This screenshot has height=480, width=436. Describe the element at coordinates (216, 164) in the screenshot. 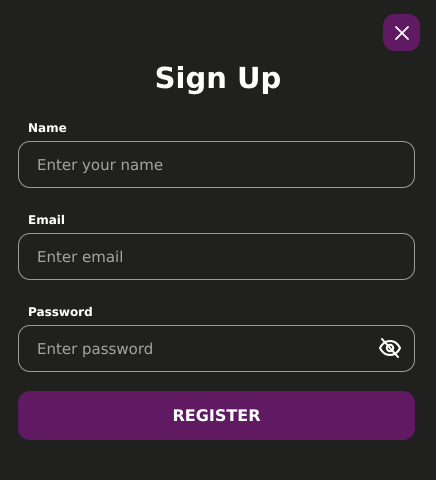

I see `name-field: Enter your name` at that location.